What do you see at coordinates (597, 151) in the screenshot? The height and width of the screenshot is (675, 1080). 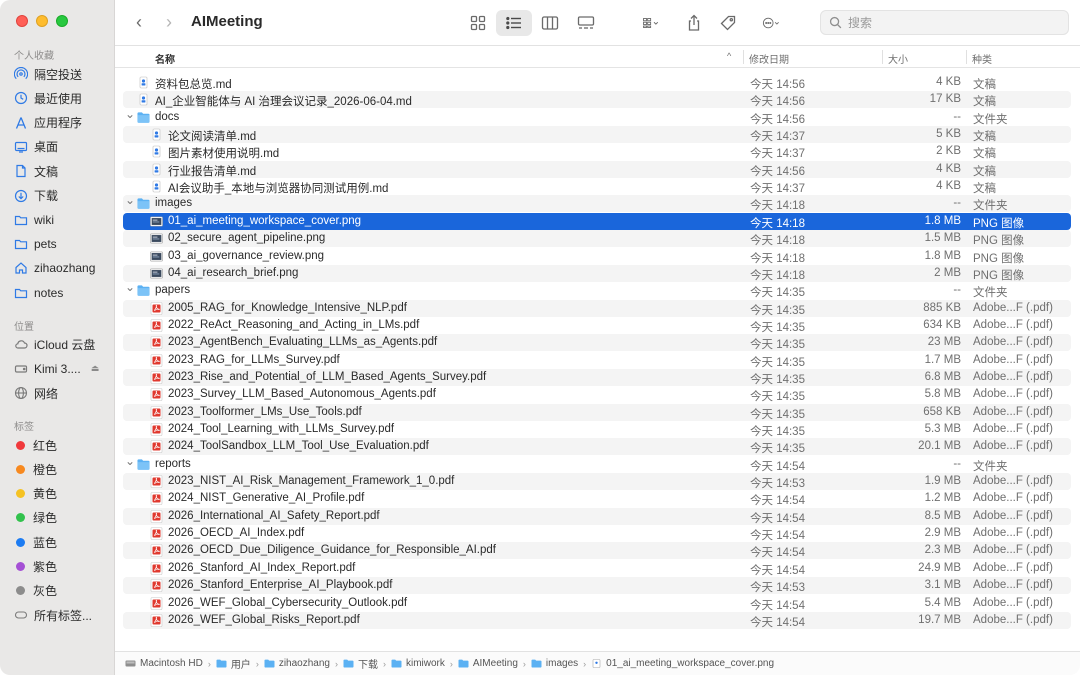 I see `file-row: 图片素材使用说明.md 今天 14:37 2 KB 文稿` at bounding box center [597, 151].